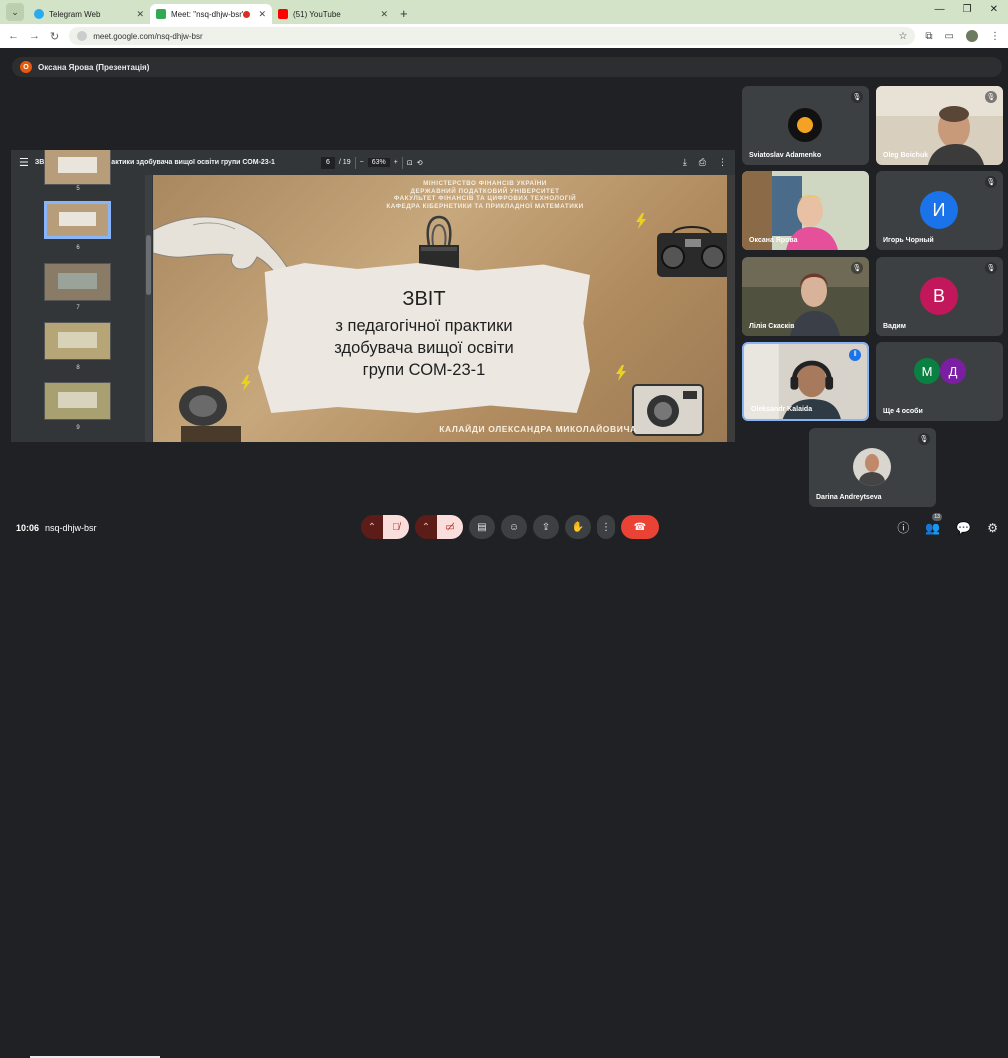 The image size is (1008, 1058). Describe the element at coordinates (685, 162) in the screenshot. I see `download-icon: ⤓` at that location.